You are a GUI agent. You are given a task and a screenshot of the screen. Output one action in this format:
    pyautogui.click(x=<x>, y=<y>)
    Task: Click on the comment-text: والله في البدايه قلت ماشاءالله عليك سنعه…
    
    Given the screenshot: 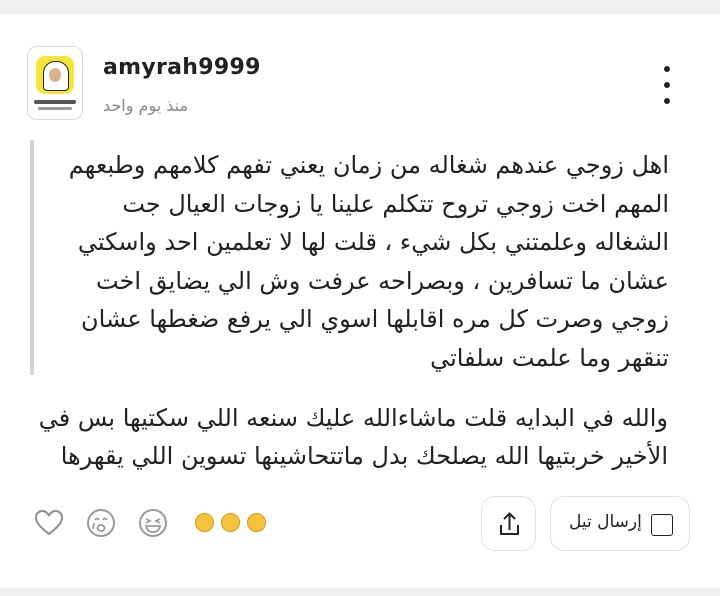 What is the action you would take?
    pyautogui.click(x=353, y=437)
    